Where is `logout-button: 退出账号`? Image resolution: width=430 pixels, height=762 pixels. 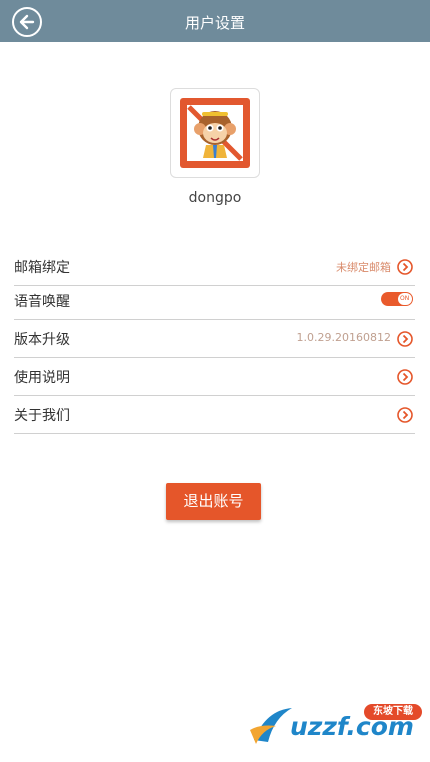 logout-button: 退出账号 is located at coordinates (213, 501).